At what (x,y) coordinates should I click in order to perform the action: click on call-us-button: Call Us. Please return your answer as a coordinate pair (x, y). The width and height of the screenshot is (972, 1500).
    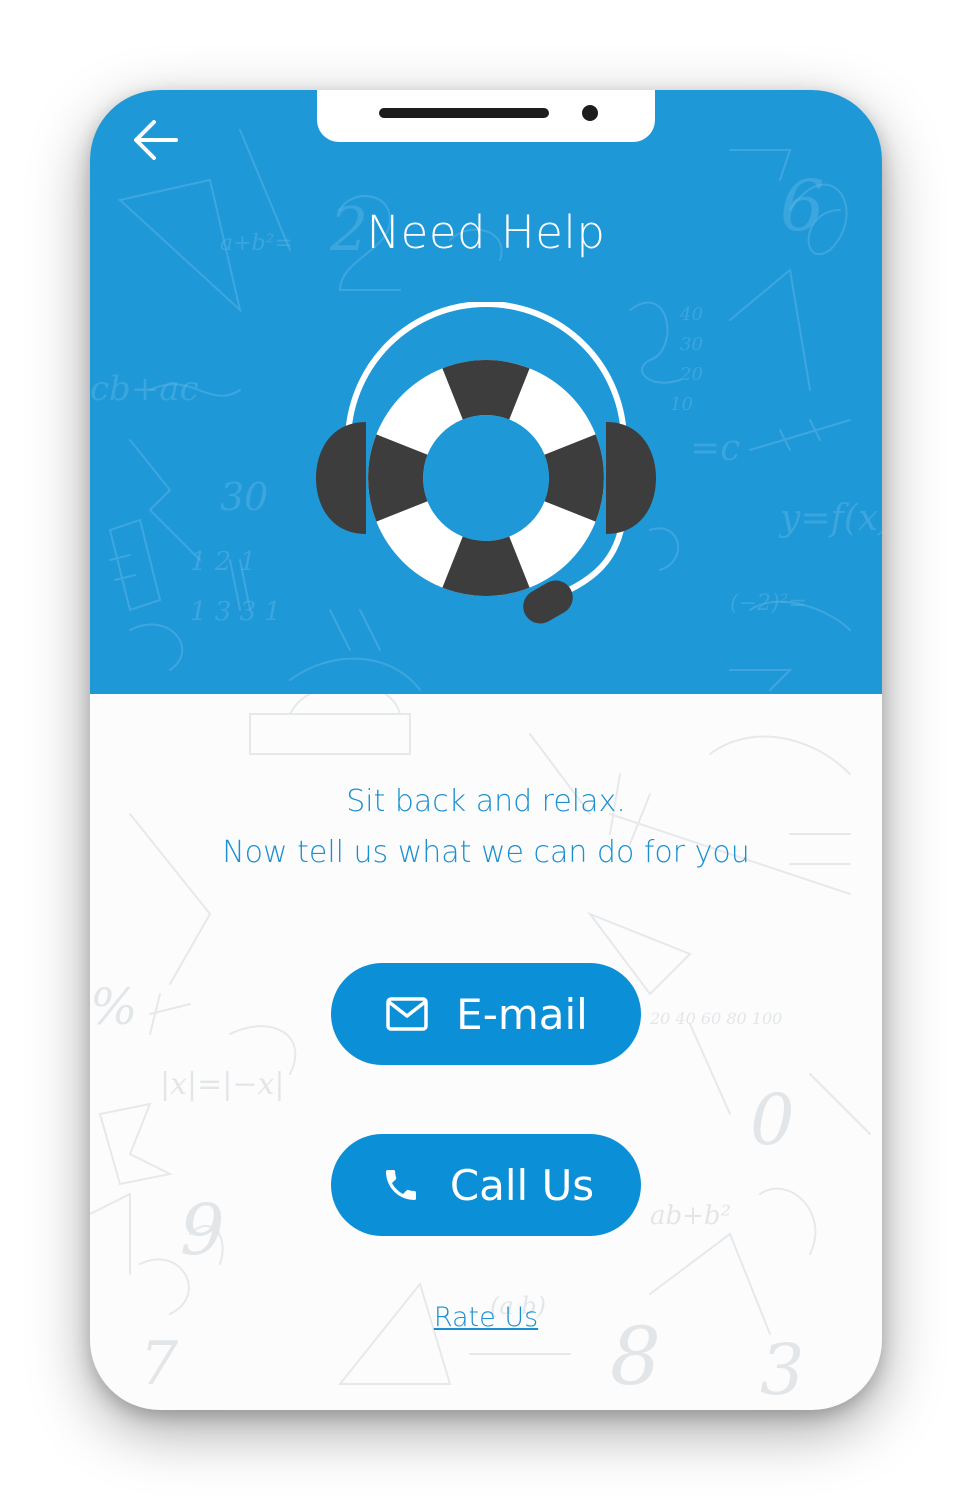
    Looking at the image, I should click on (486, 1185).